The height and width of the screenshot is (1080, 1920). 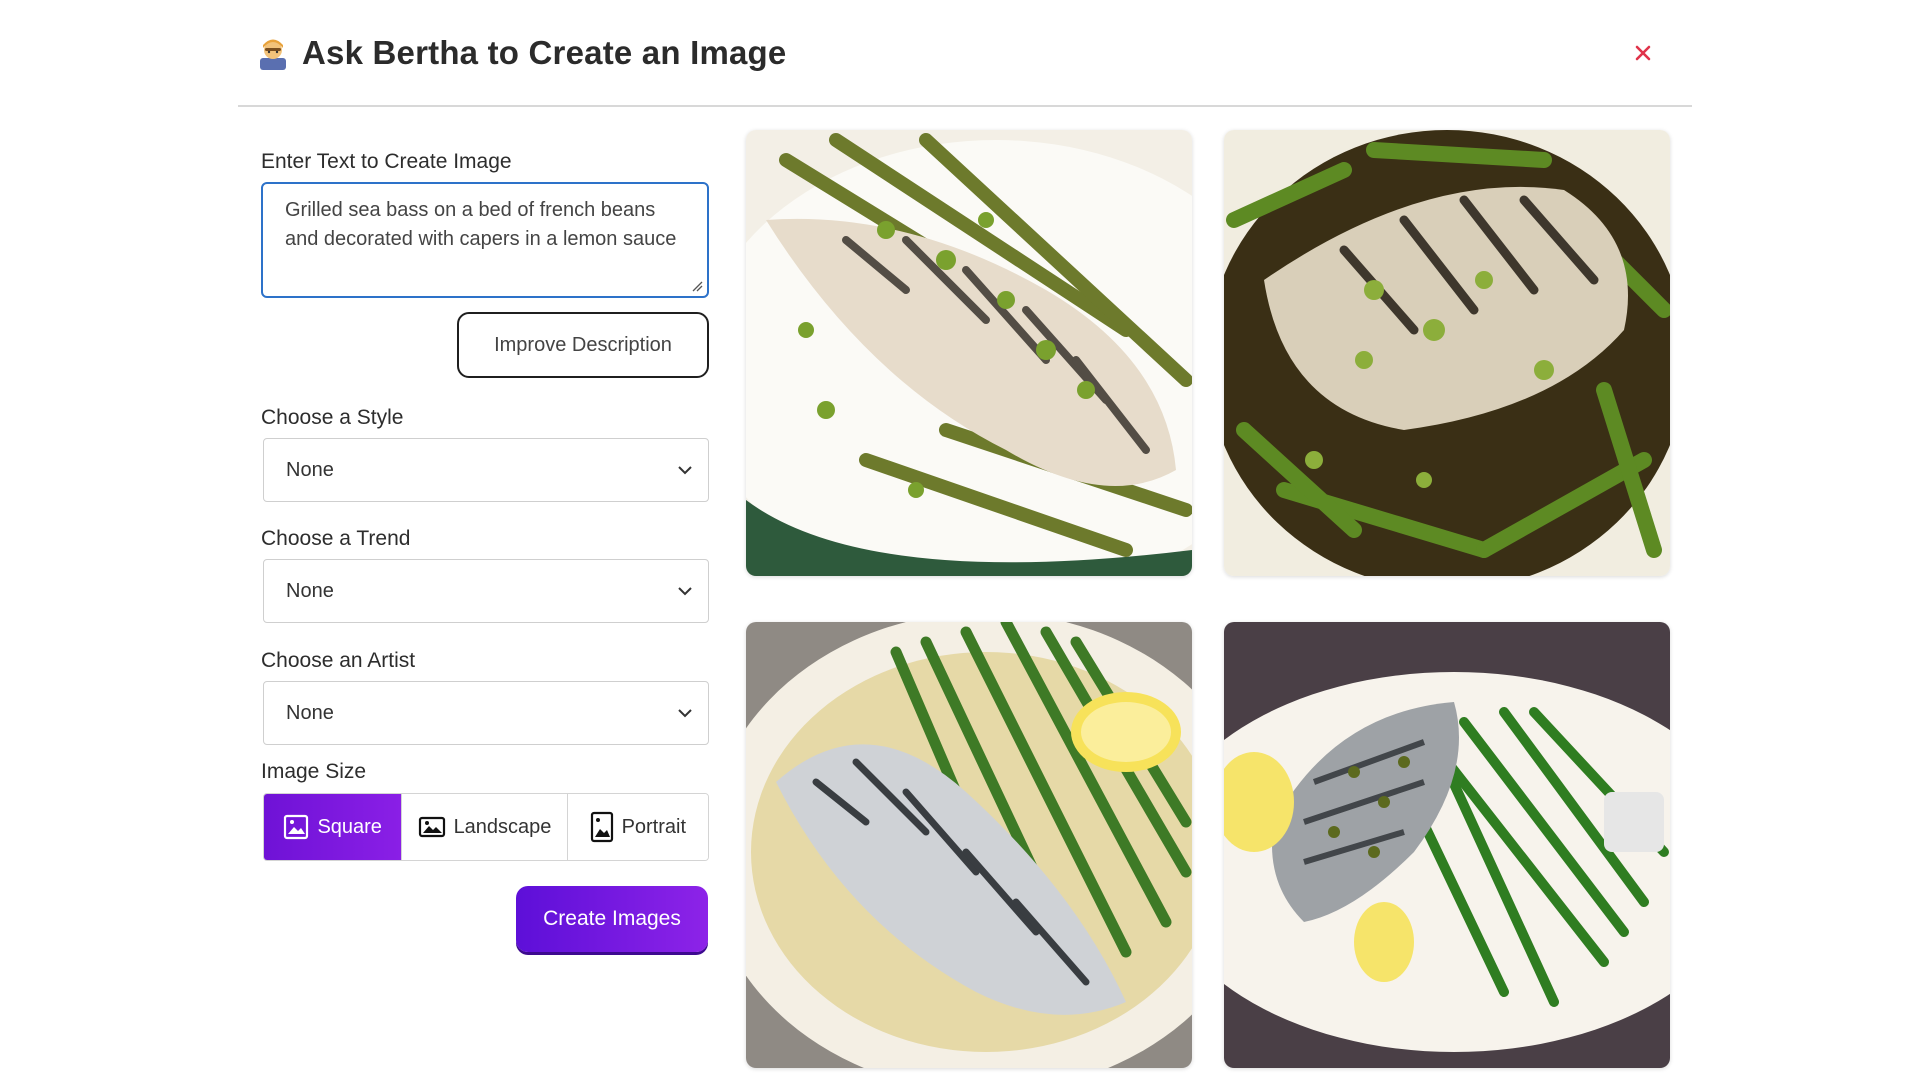 What do you see at coordinates (336, 538) in the screenshot?
I see `trend-label: Choose a Trend` at bounding box center [336, 538].